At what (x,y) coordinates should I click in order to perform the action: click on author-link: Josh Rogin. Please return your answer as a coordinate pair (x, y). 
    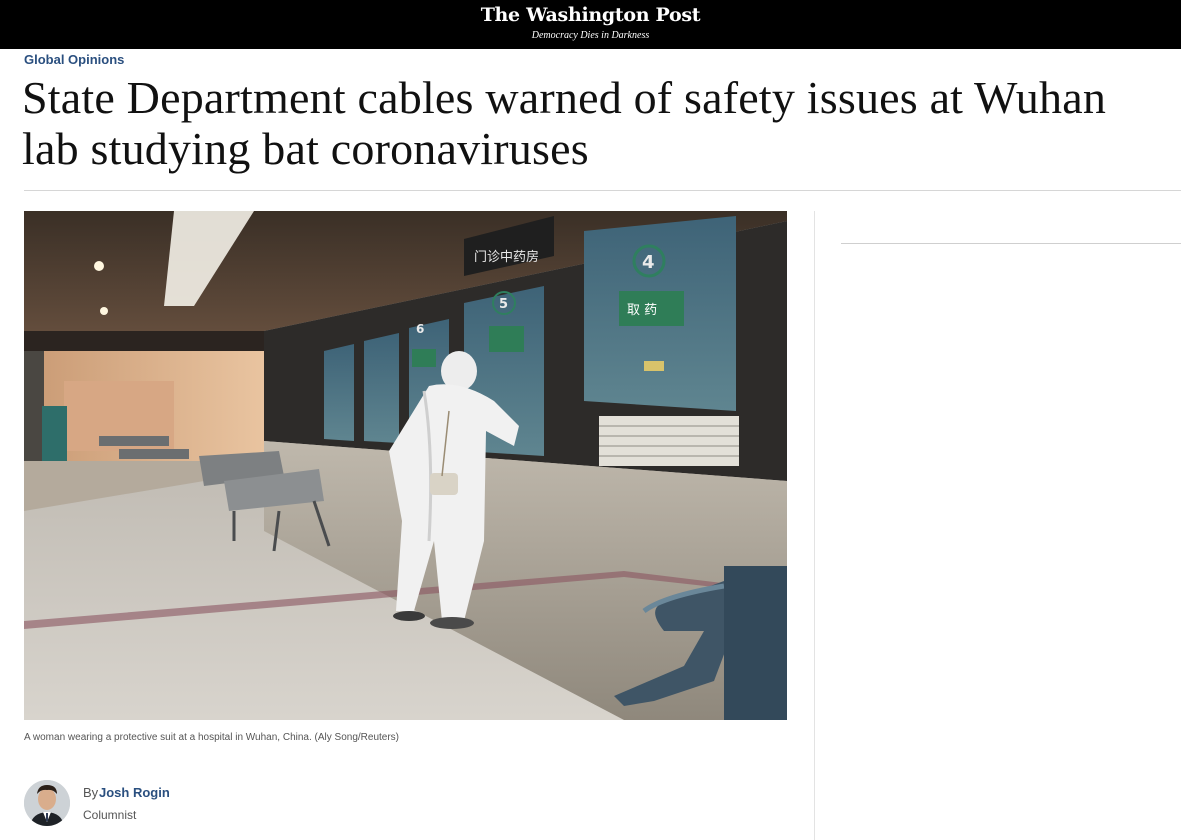
    Looking at the image, I should click on (134, 792).